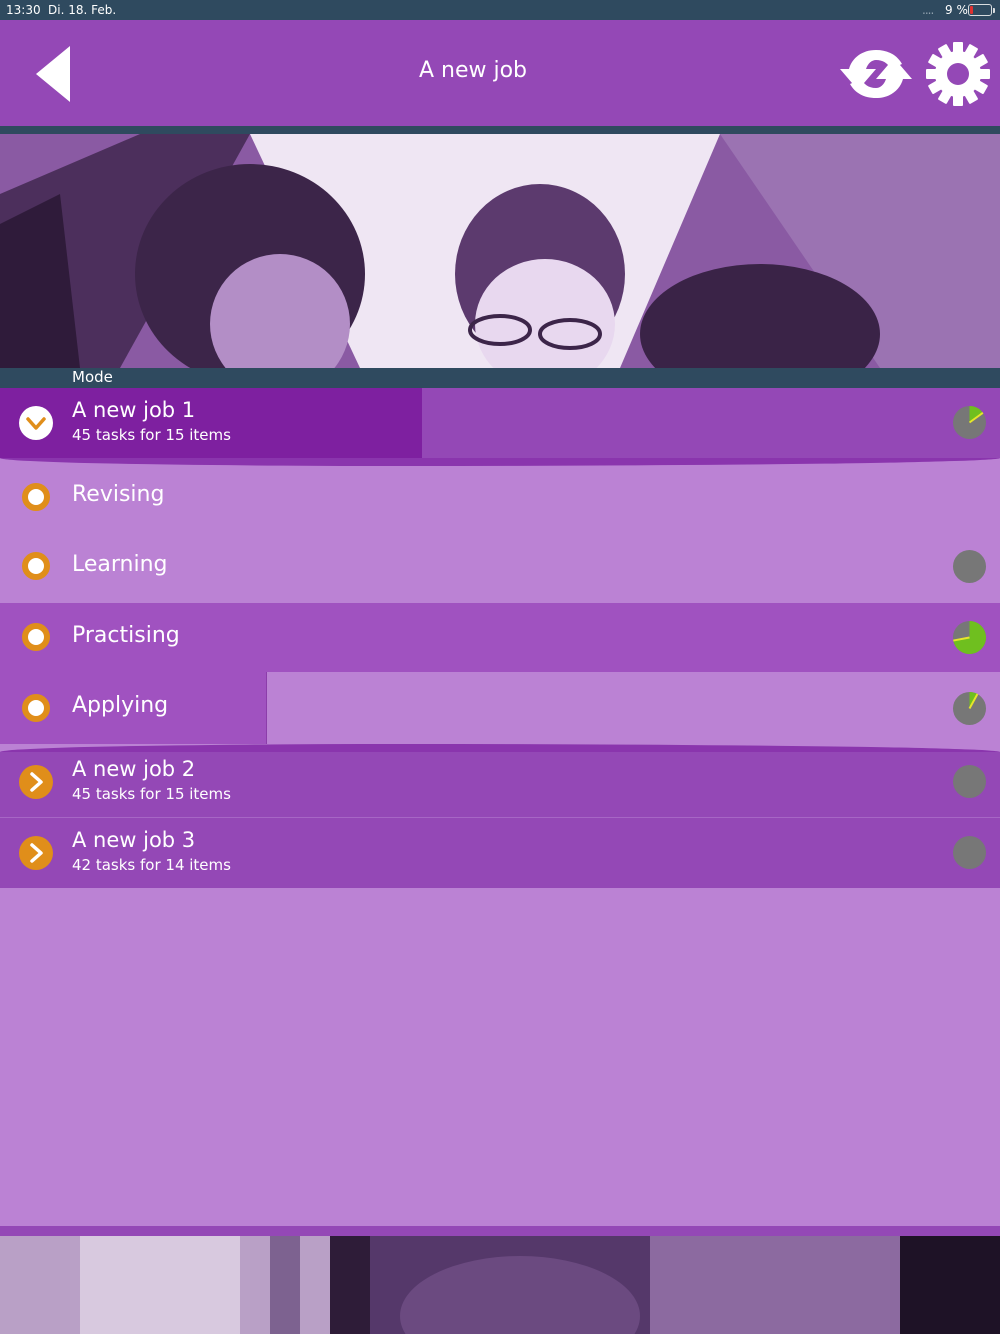 Image resolution: width=1000 pixels, height=1334 pixels. Describe the element at coordinates (36, 423) in the screenshot. I see `chevron-down-icon` at that location.